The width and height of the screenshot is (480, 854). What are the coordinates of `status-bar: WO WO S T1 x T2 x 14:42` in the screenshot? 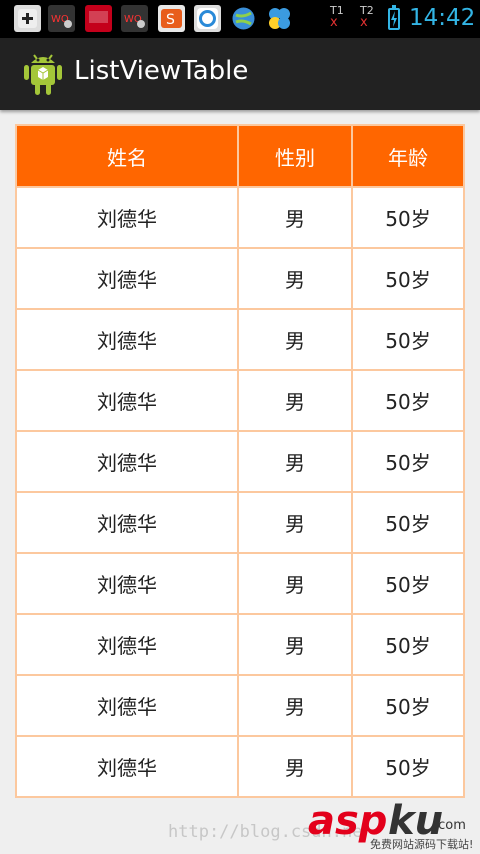 It's located at (240, 19).